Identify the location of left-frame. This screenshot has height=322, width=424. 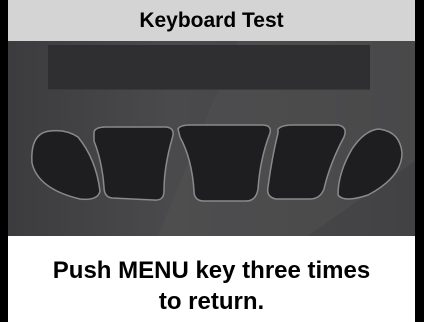
(4, 161).